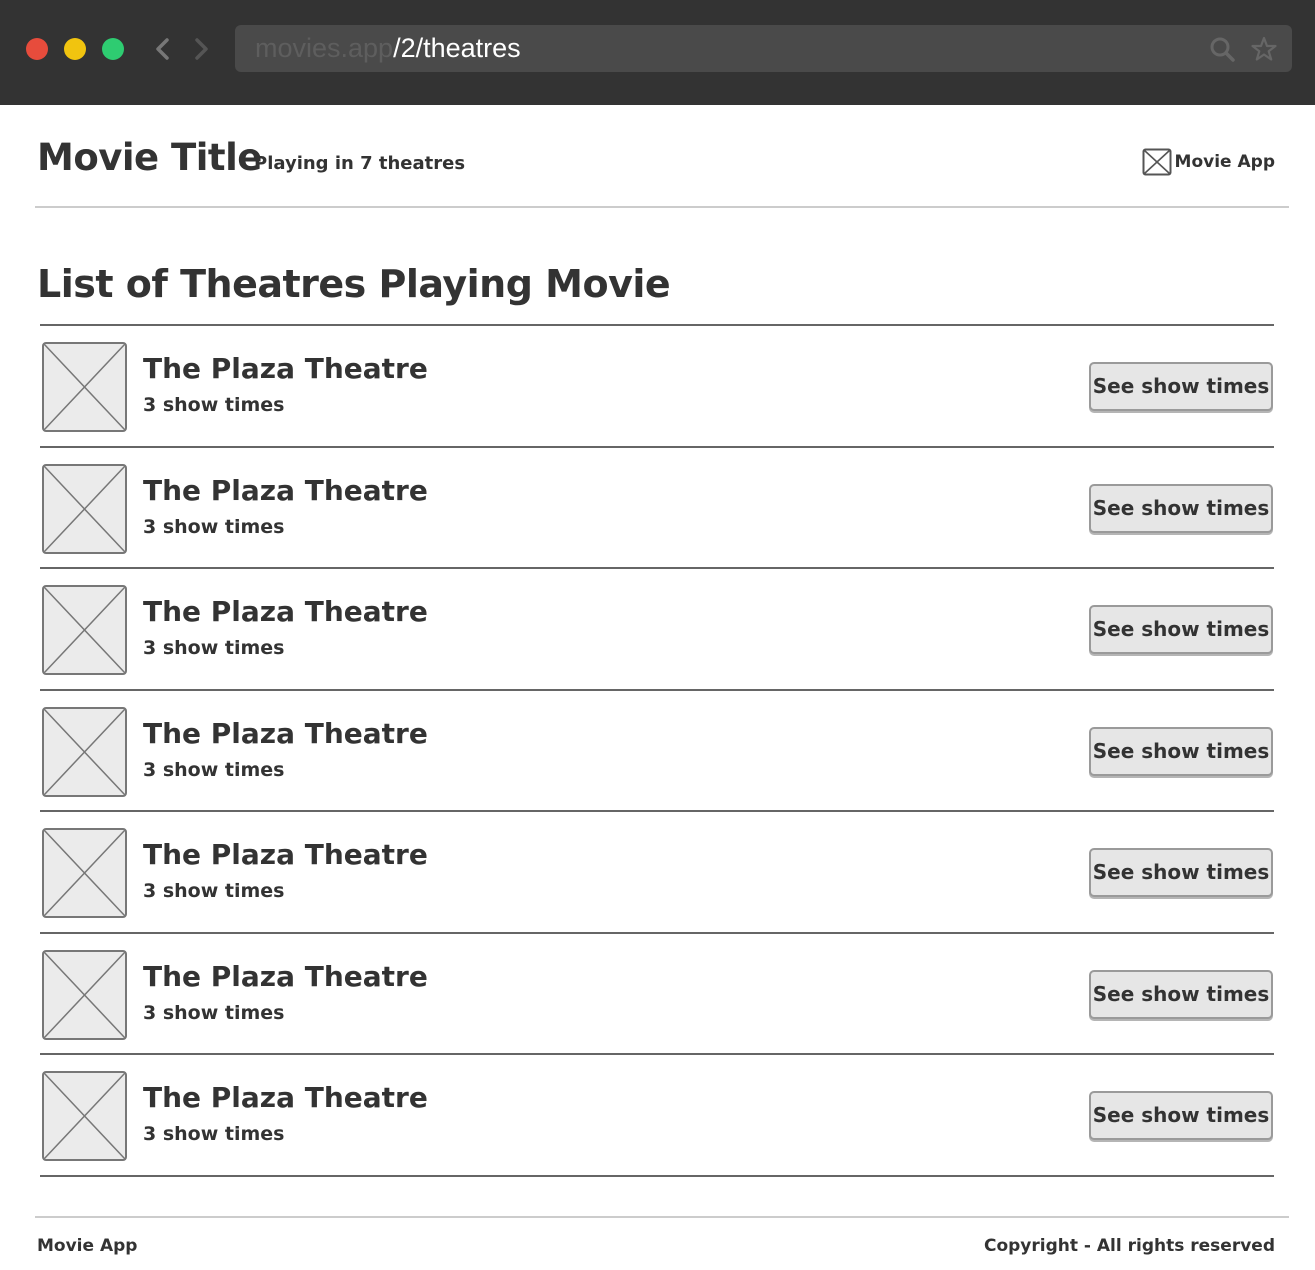  What do you see at coordinates (1129, 1246) in the screenshot?
I see `footer-copyright: Copyright - All rights reserved` at bounding box center [1129, 1246].